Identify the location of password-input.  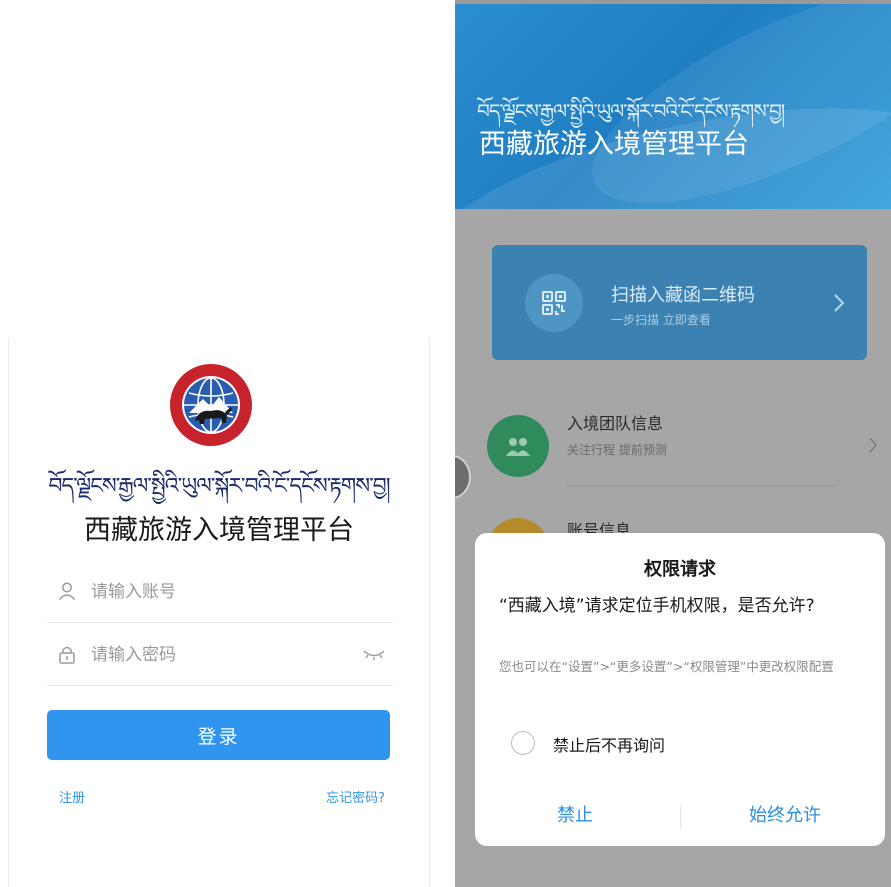
(221, 655).